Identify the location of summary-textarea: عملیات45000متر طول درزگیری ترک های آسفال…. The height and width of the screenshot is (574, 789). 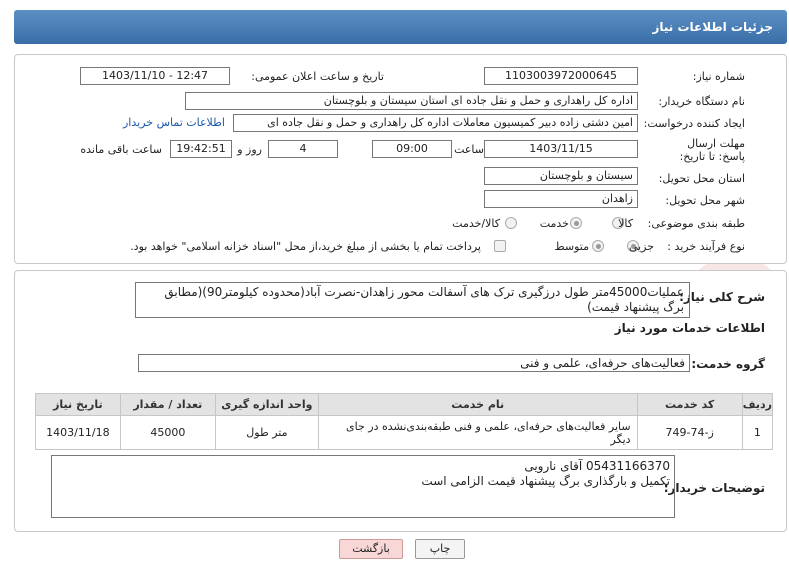
(412, 300).